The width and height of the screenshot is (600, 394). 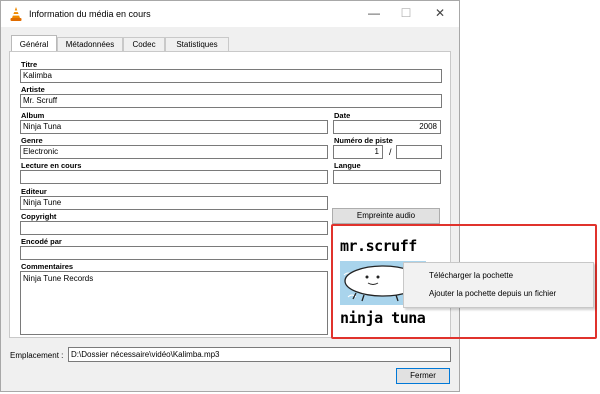 What do you see at coordinates (90, 44) in the screenshot?
I see `tab-metadonnees: Métadonnées` at bounding box center [90, 44].